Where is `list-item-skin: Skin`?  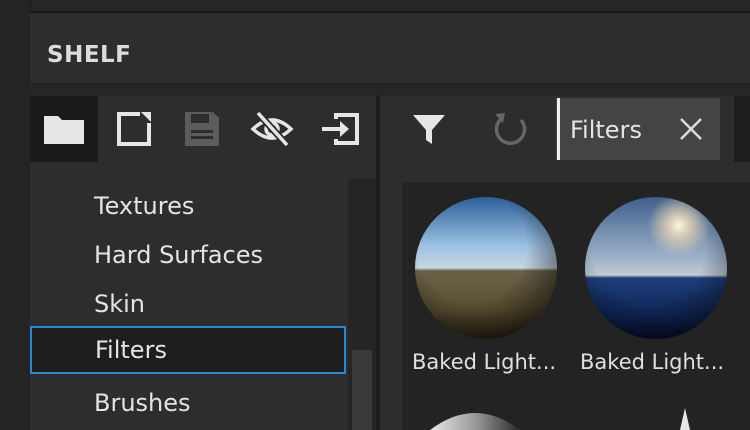
list-item-skin: Skin is located at coordinates (188, 304).